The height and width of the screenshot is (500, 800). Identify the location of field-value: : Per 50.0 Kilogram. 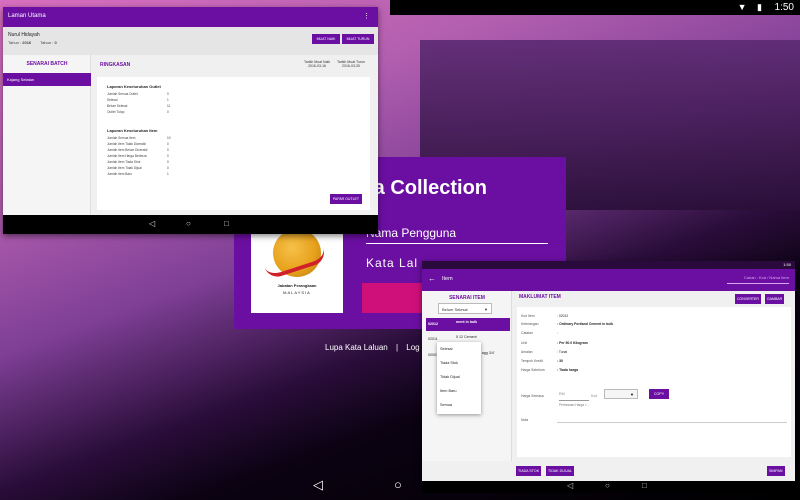
(572, 343).